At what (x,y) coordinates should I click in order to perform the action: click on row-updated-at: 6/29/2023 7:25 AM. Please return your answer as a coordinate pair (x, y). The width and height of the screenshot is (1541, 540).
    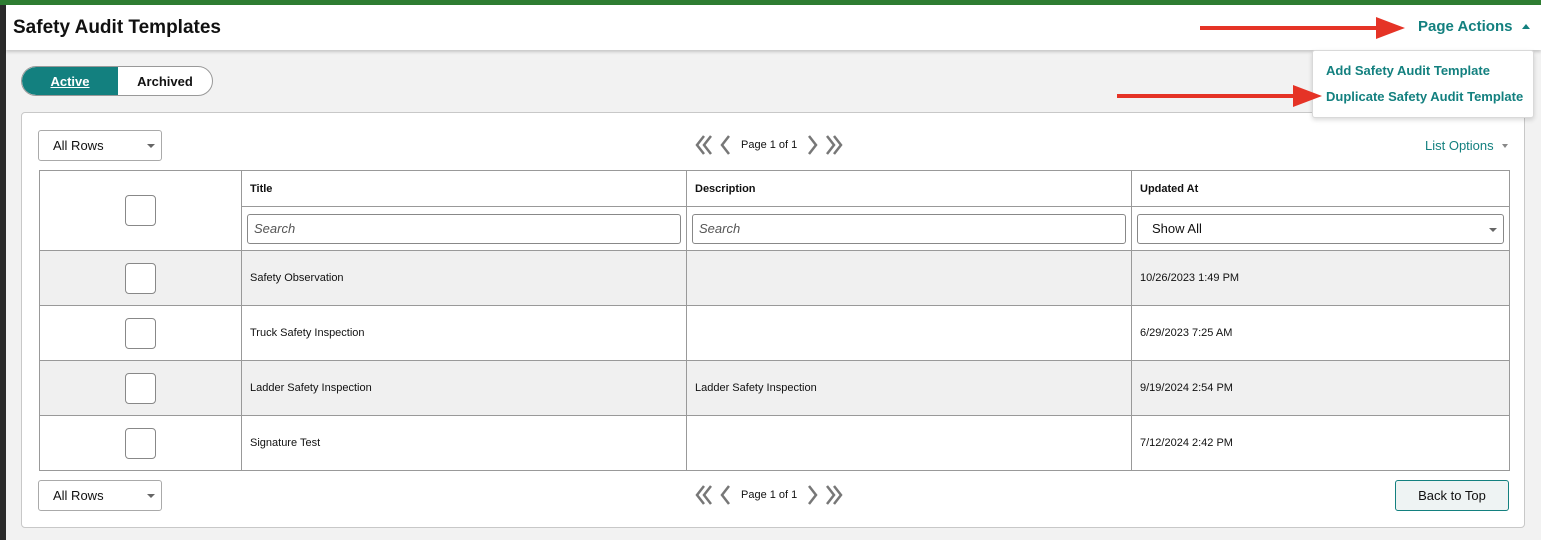
    Looking at the image, I should click on (1320, 333).